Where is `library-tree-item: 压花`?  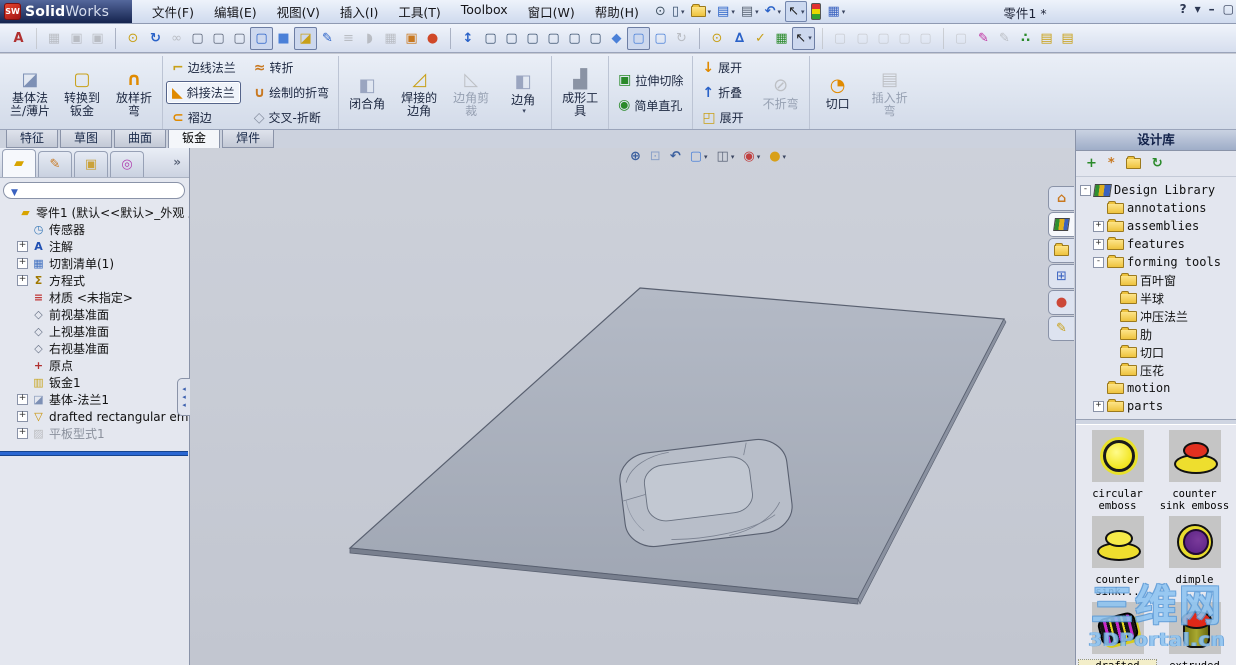
library-tree-item: 压花 is located at coordinates (1156, 370).